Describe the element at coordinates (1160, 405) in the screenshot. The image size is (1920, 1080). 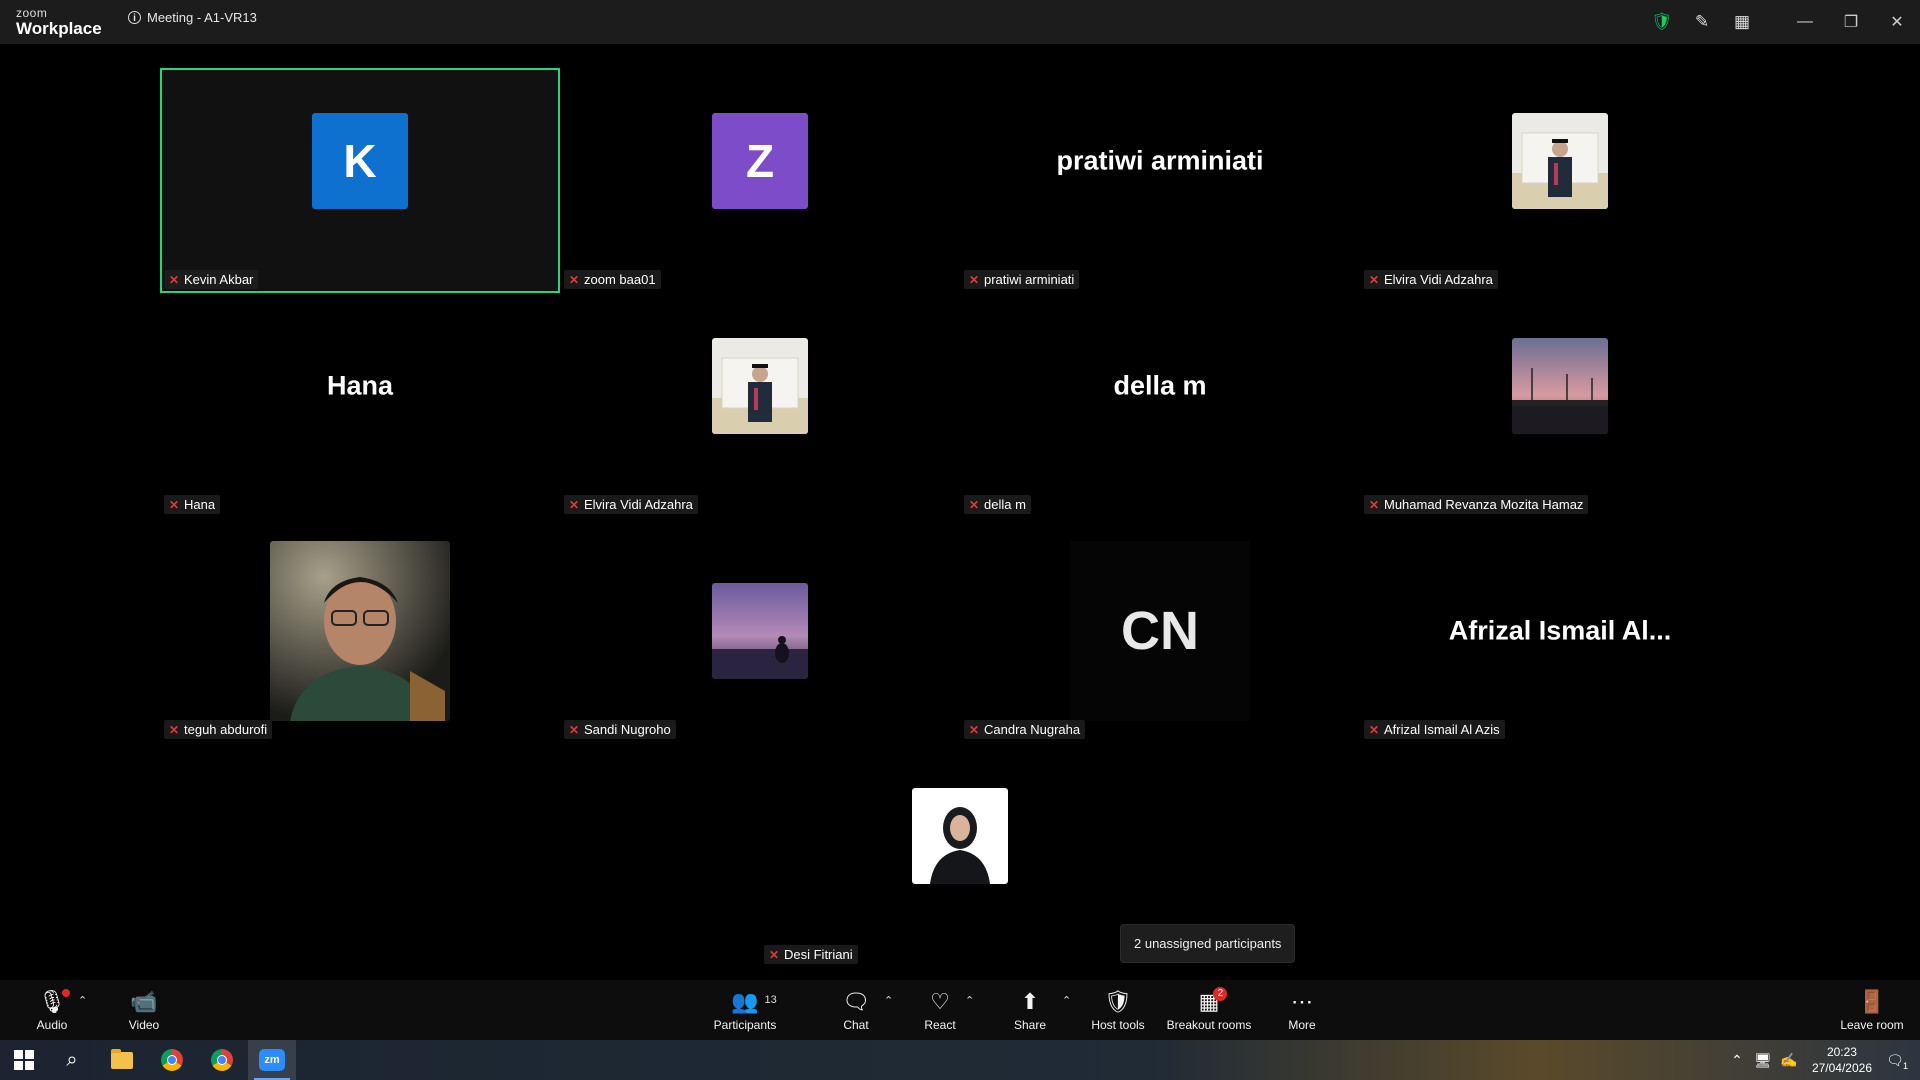
I see `video-tile: della m ✕ della m` at that location.